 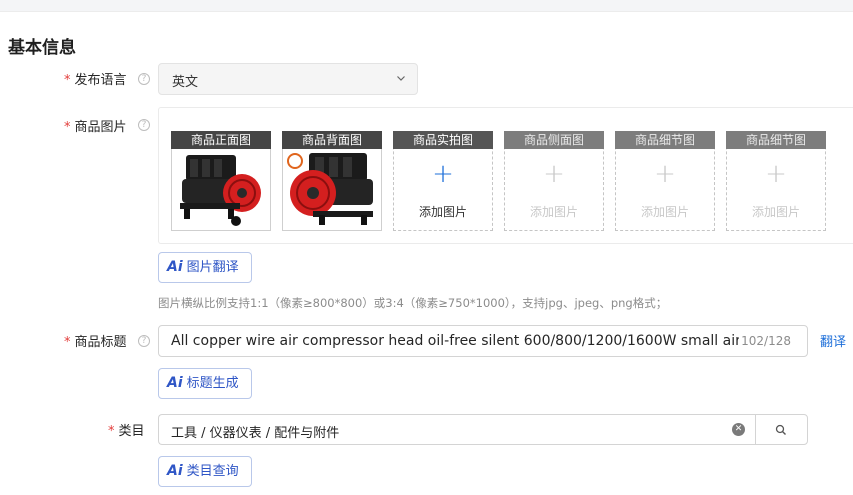 What do you see at coordinates (554, 140) in the screenshot?
I see `slot-title: 商品侧面图` at bounding box center [554, 140].